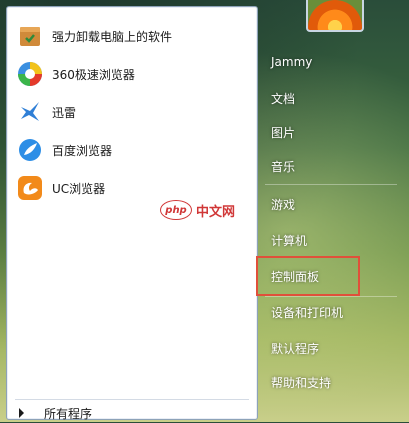 This screenshot has width=409, height=423. What do you see at coordinates (331, 204) in the screenshot?
I see `right-menu-games: 游戏` at bounding box center [331, 204].